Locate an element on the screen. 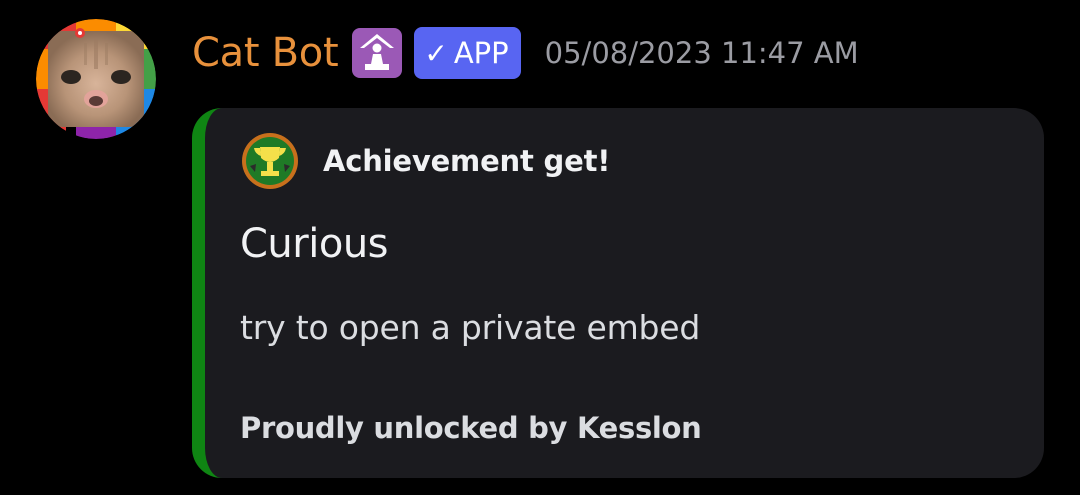 The image size is (1080, 495). app-badge: ✓ APP is located at coordinates (467, 53).